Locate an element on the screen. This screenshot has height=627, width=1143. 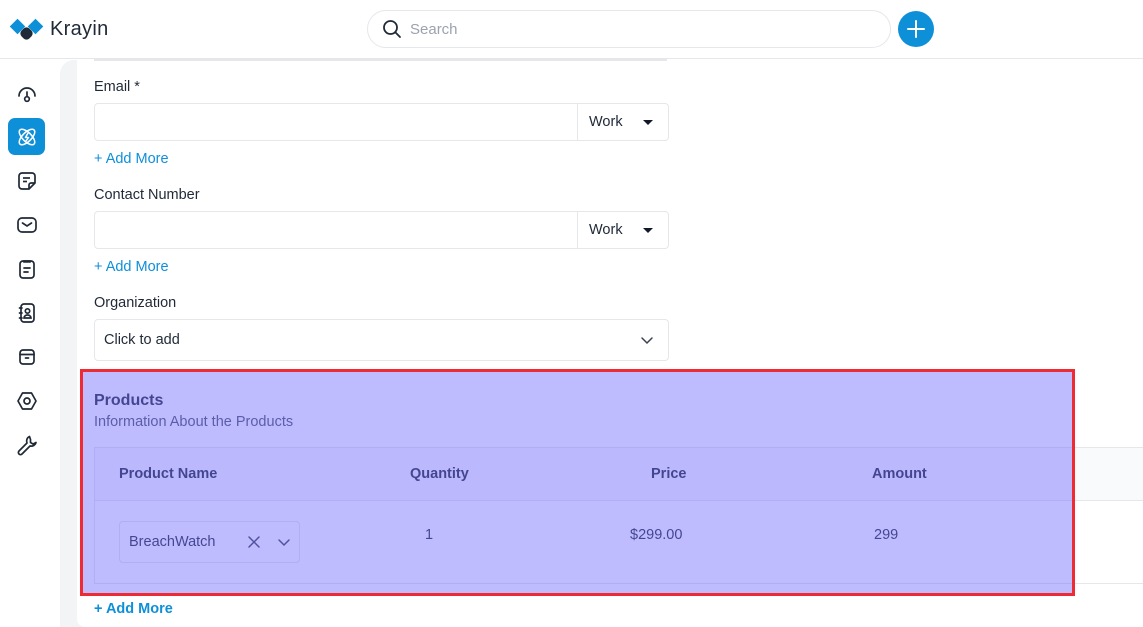
price-cell: $299.00 is located at coordinates (656, 535).